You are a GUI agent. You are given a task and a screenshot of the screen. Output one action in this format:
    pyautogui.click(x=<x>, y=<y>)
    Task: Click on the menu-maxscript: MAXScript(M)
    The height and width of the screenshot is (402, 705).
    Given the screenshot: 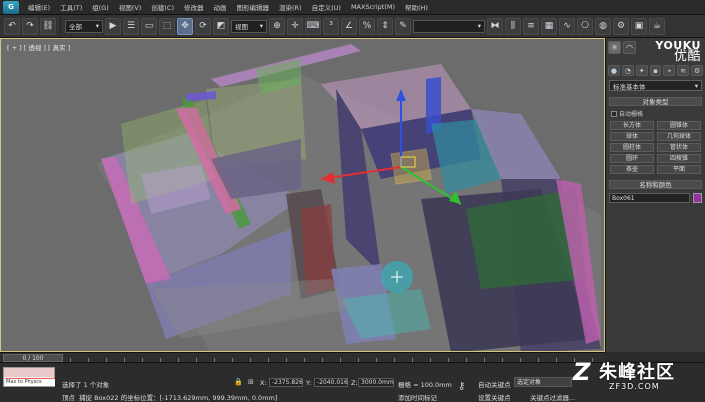 What is the action you would take?
    pyautogui.click(x=373, y=7)
    